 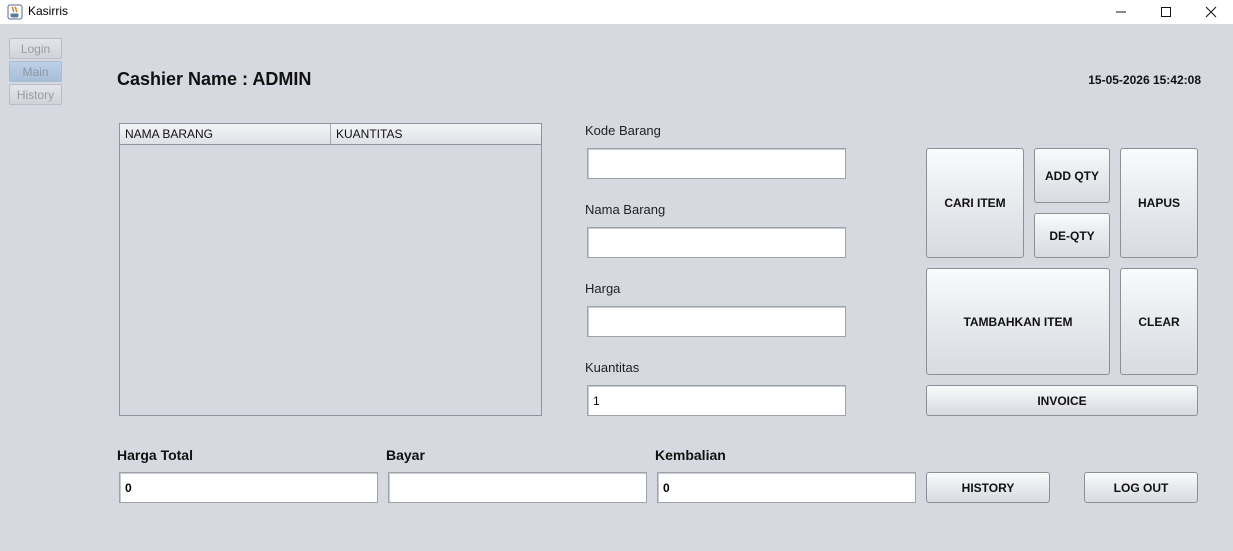 What do you see at coordinates (625, 209) in the screenshot?
I see `nama-barang-label: Nama Barang` at bounding box center [625, 209].